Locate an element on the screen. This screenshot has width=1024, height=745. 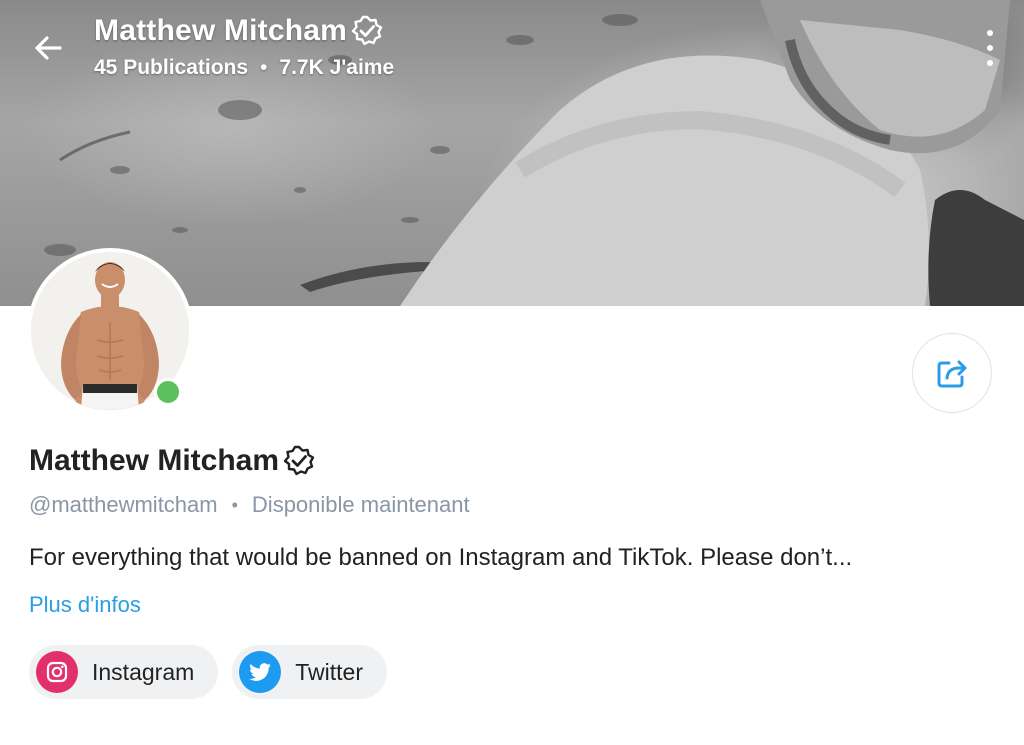
back-button is located at coordinates (48, 48).